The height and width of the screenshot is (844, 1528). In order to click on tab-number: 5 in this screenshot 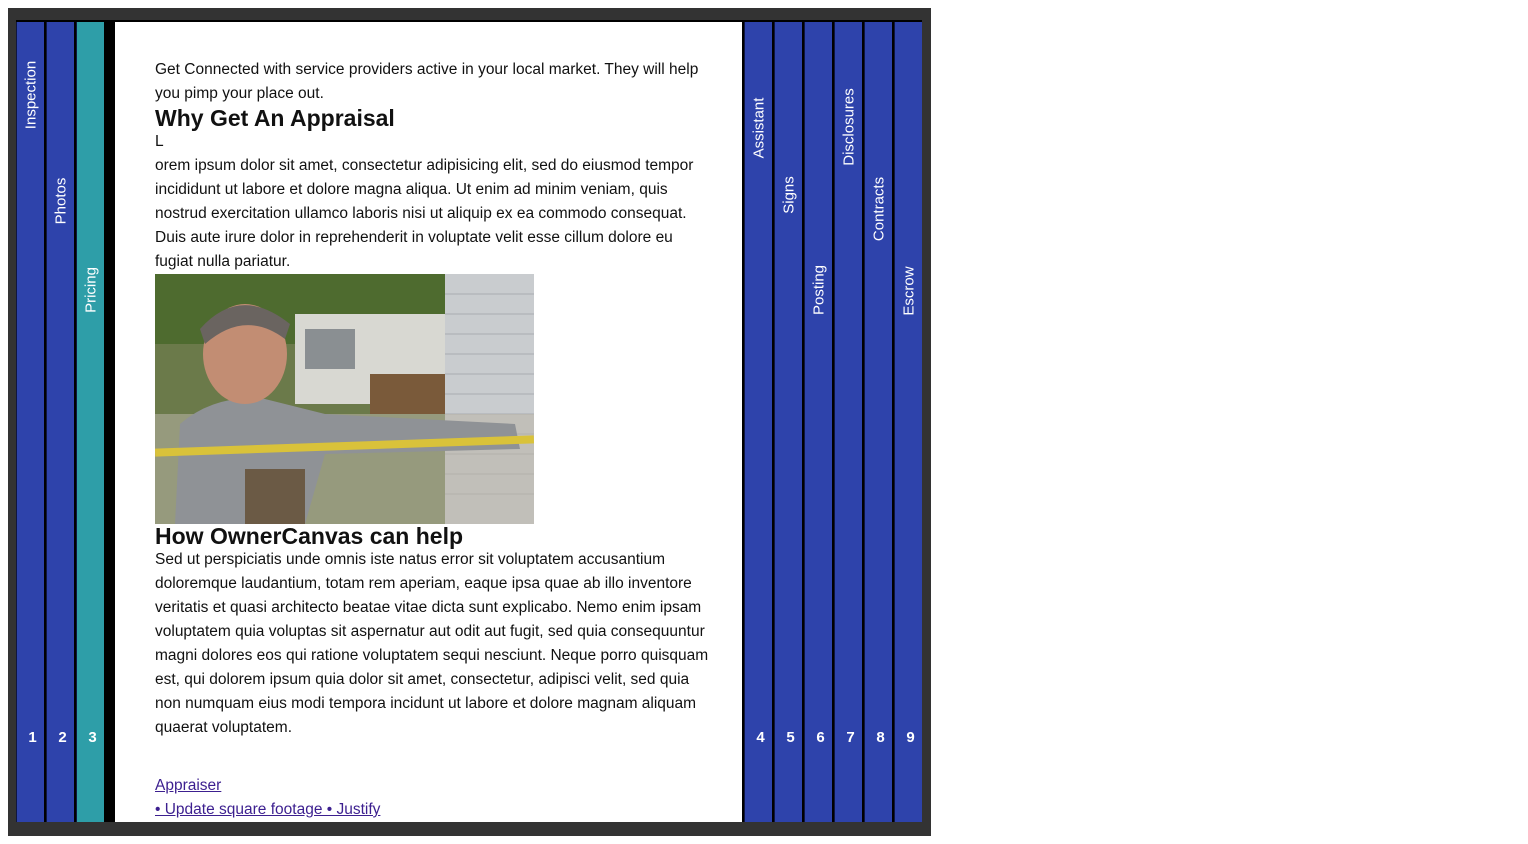, I will do `click(790, 737)`.